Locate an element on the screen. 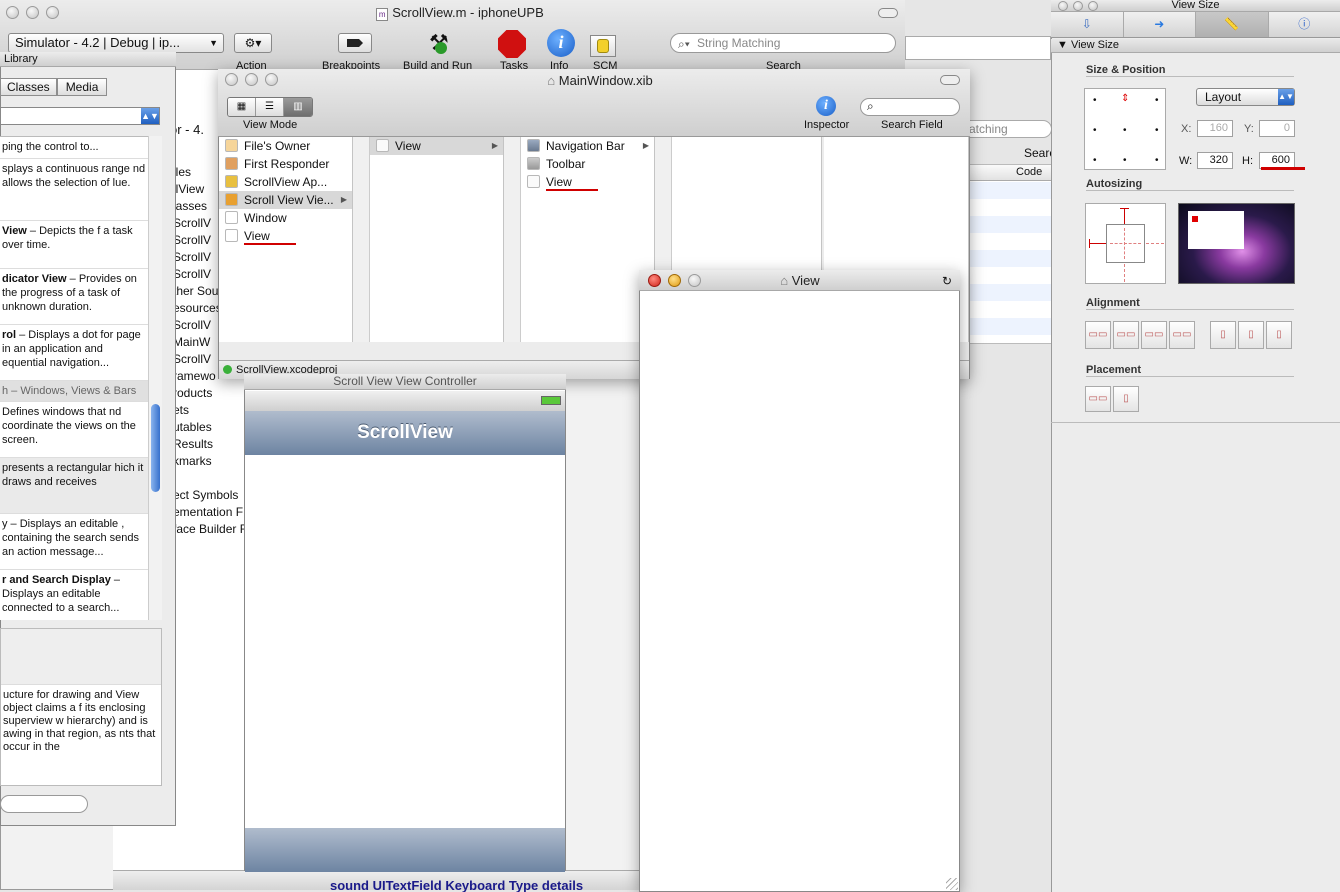 This screenshot has height=892, width=1340. xib-object-row: View ▶ is located at coordinates (436, 146).